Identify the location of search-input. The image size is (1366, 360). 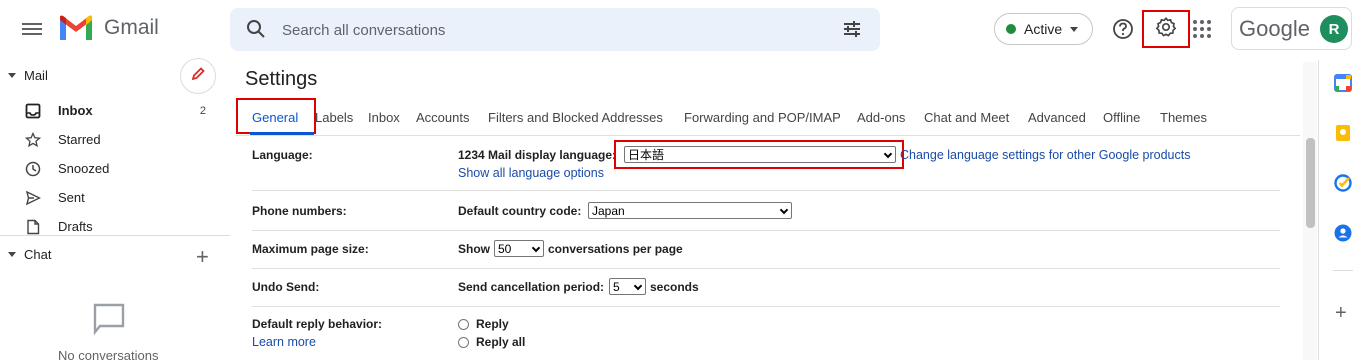
(552, 30).